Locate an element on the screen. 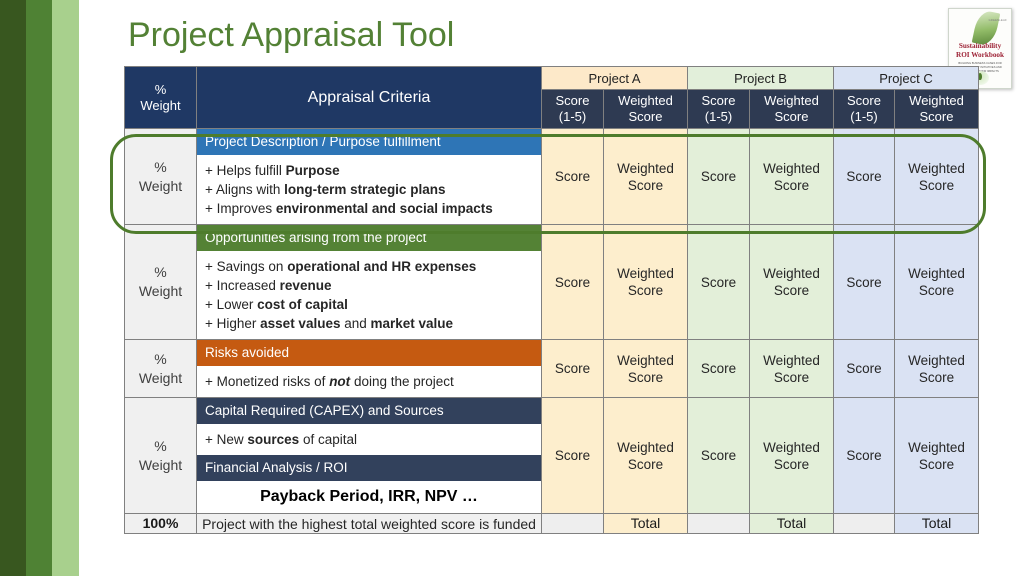 The image size is (1024, 576). header-weighted-b: Weighted Score is located at coordinates (791, 109).